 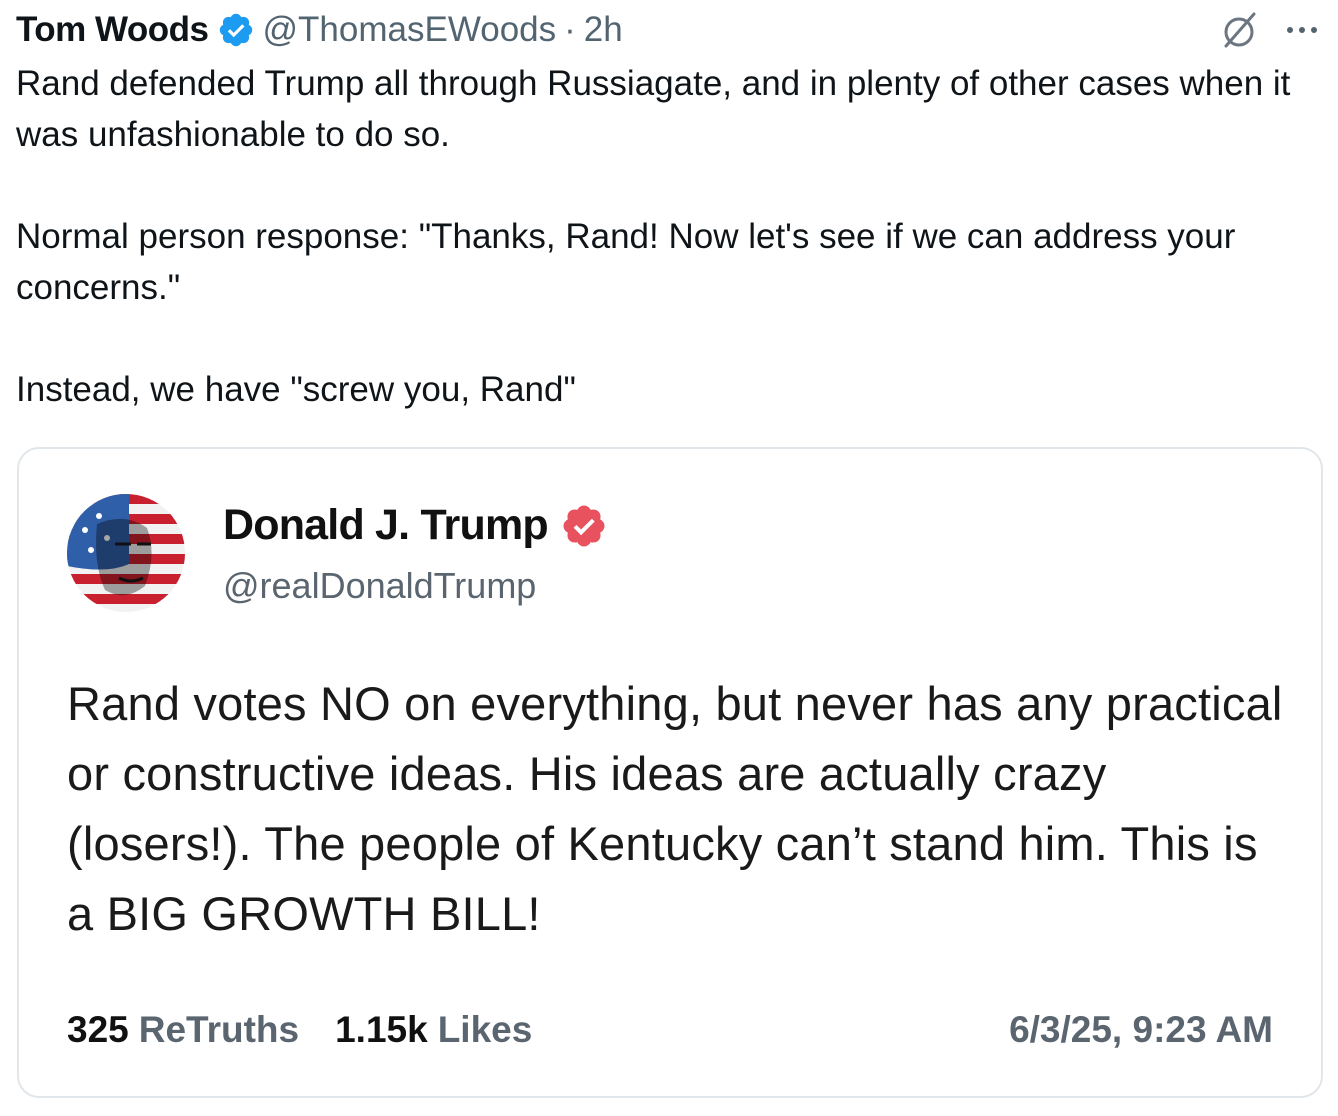 What do you see at coordinates (98, 1029) in the screenshot?
I see `retruths-count: 325` at bounding box center [98, 1029].